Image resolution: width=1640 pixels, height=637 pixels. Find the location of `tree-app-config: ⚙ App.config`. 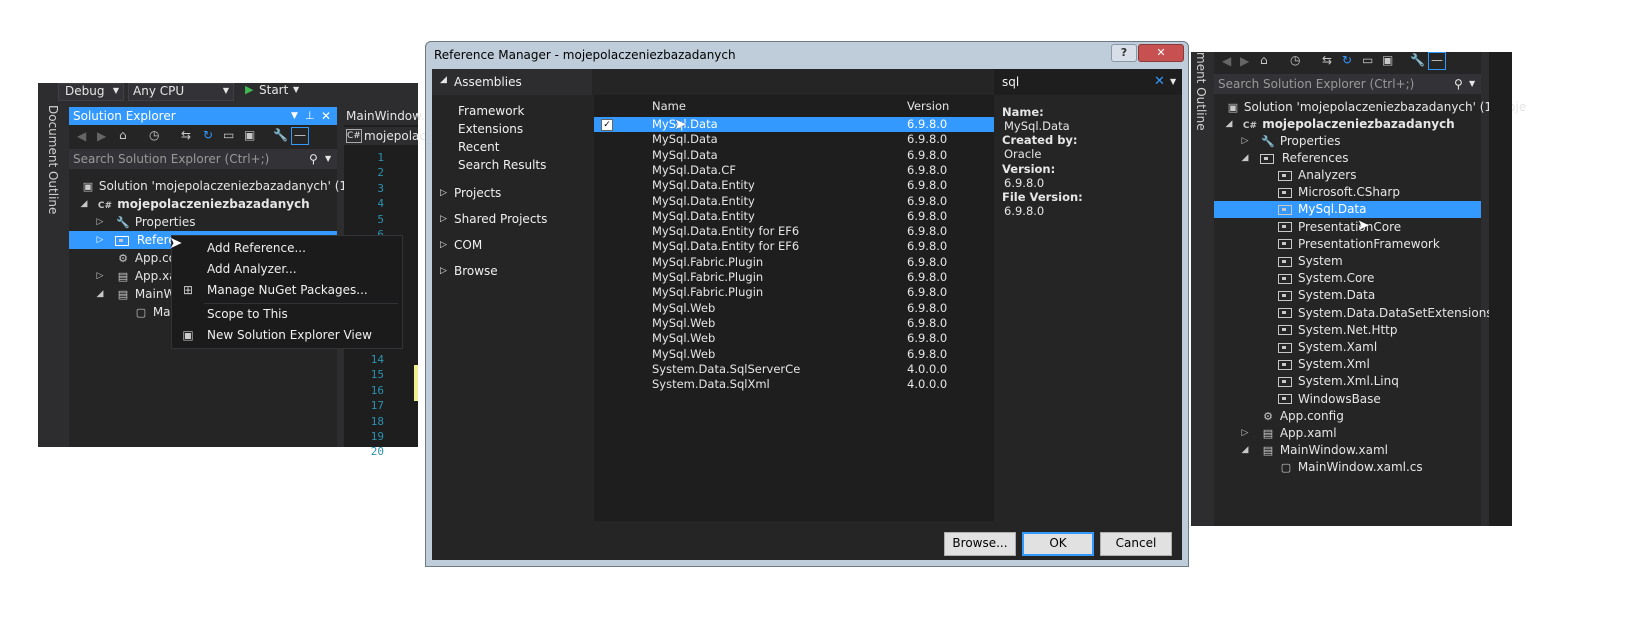

tree-app-config: ⚙ App.config is located at coordinates (1302, 416).